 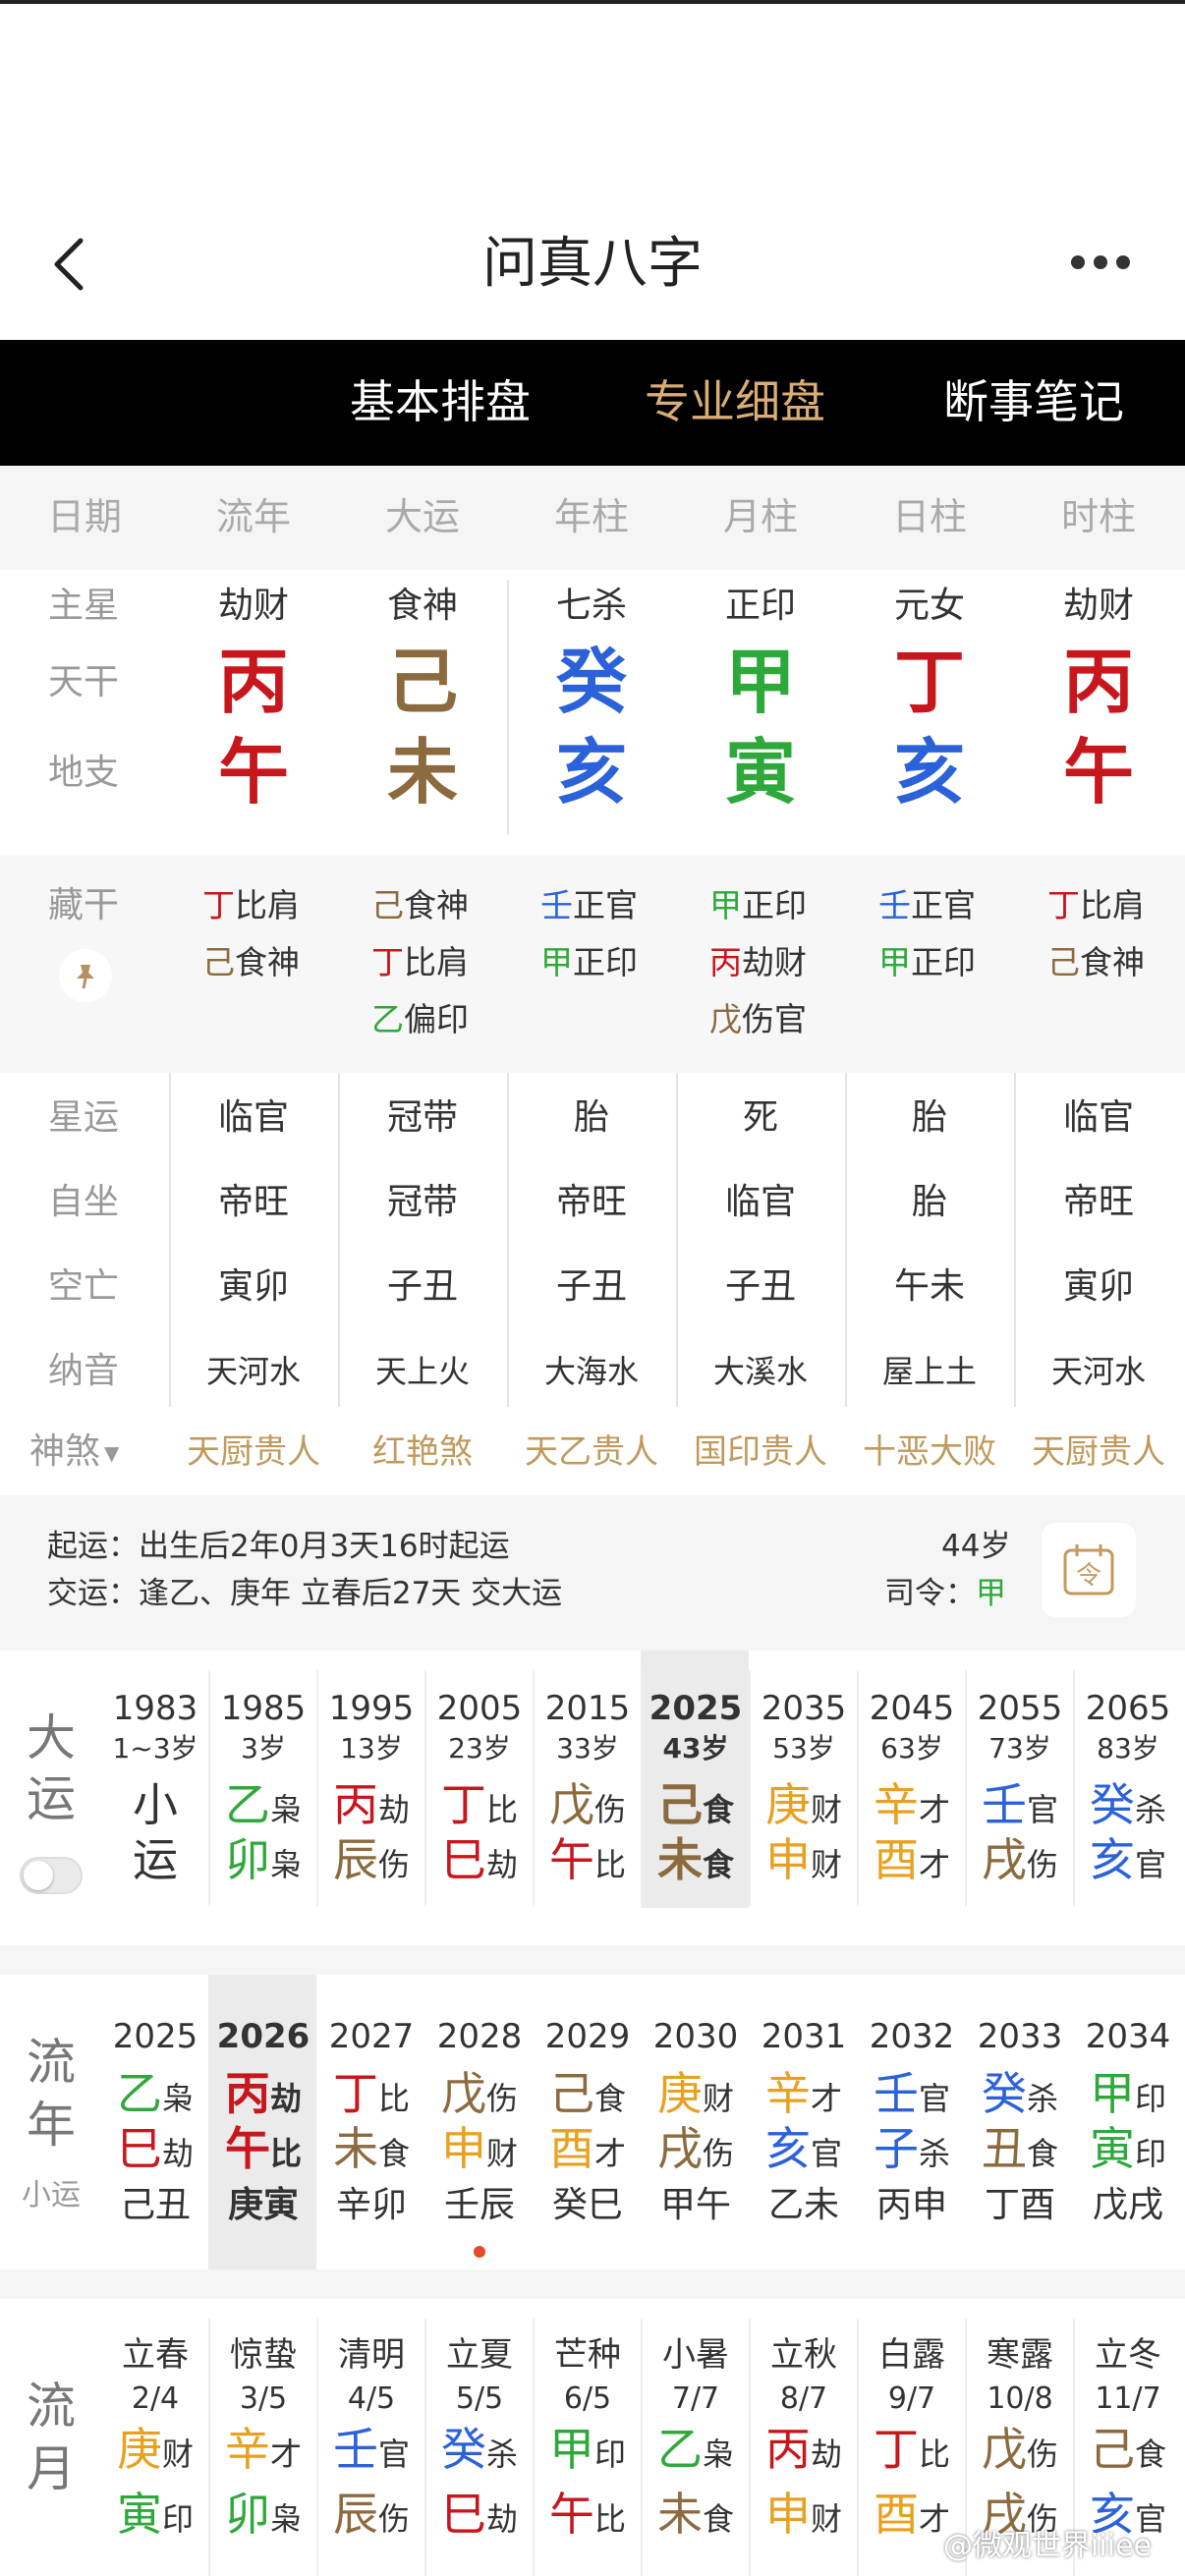 I want to click on xiaoyun-ganzhi: 壬辰, so click(x=479, y=2205).